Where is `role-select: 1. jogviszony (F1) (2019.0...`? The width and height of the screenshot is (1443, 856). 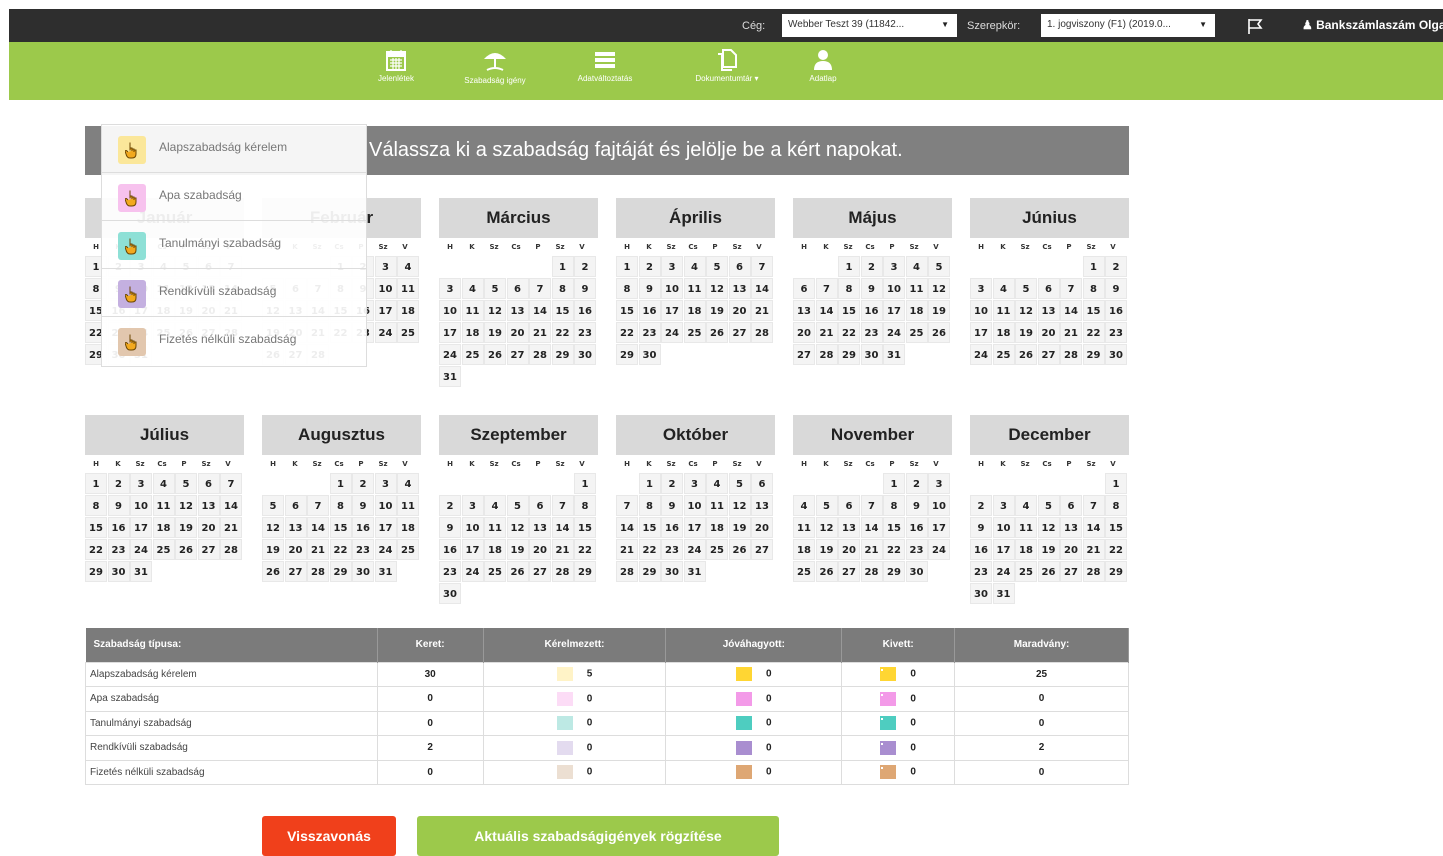
role-select: 1. jogviszony (F1) (2019.0... is located at coordinates (1128, 25).